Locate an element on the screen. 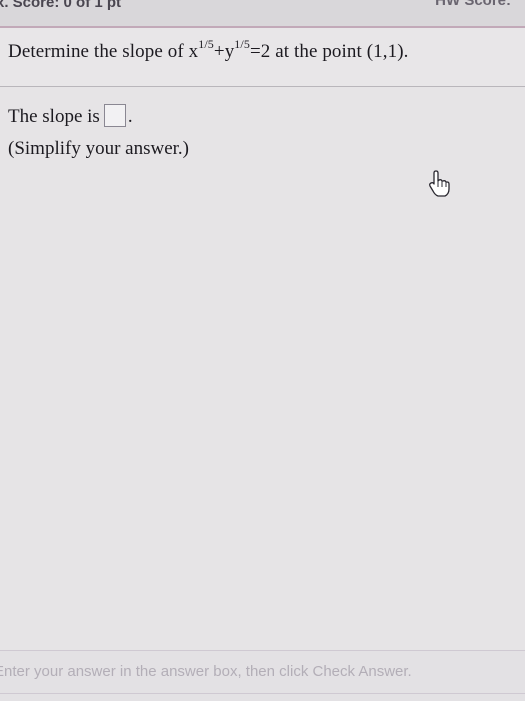 Image resolution: width=525 pixels, height=701 pixels. homework-score: HW Score: is located at coordinates (473, 4).